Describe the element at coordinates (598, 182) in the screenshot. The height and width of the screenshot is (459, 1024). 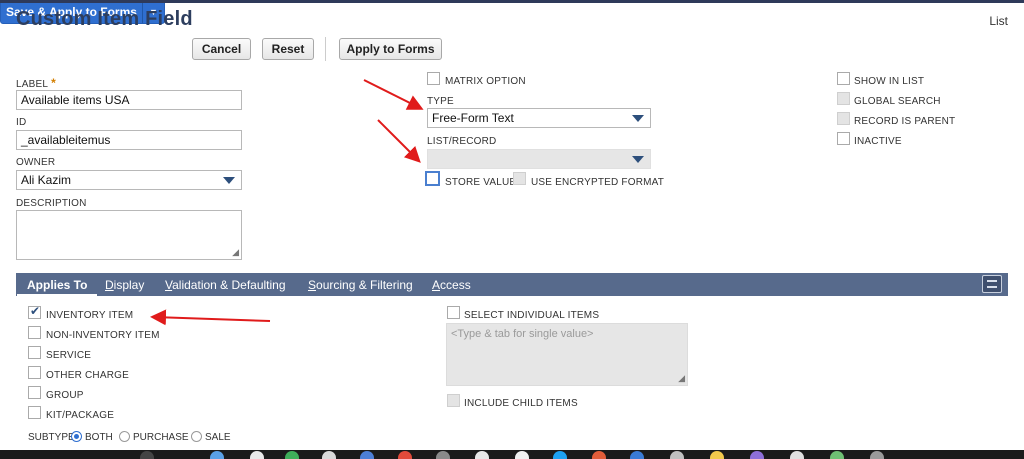
I see `use-encrypted-label: USE ENCRYPTED FORMAT` at that location.